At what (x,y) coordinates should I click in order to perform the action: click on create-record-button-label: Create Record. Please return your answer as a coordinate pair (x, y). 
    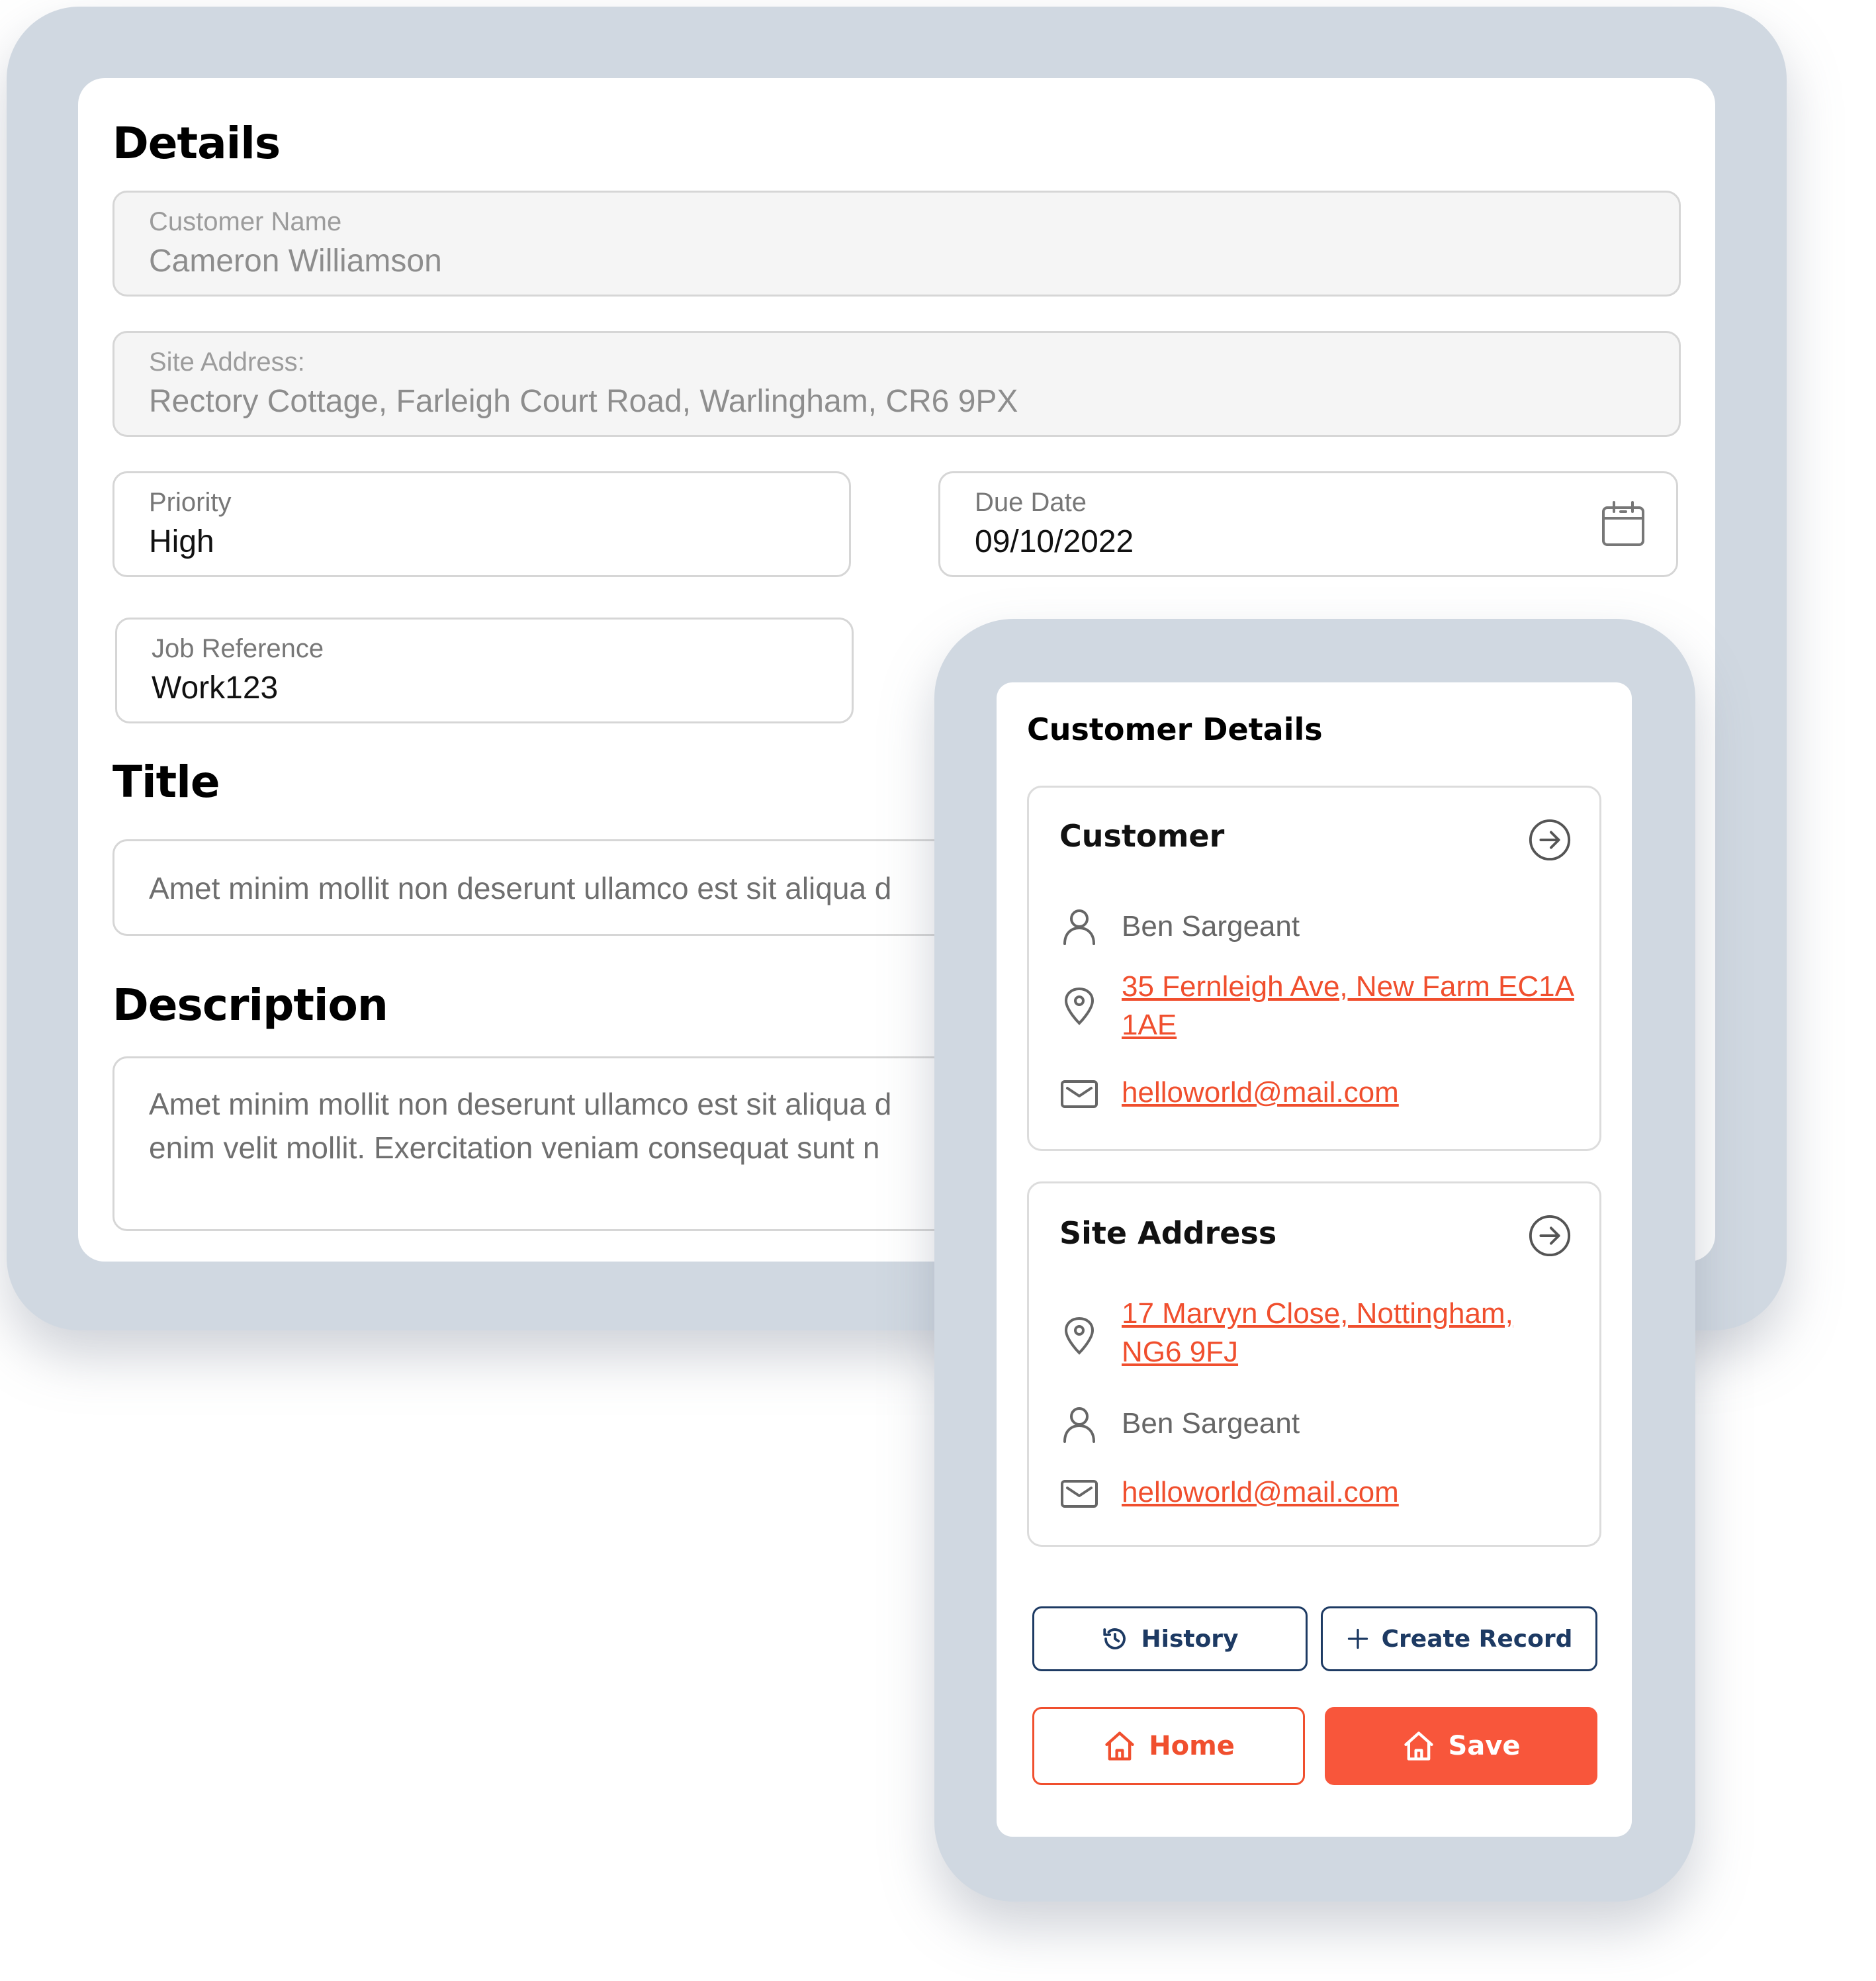
    Looking at the image, I should click on (1477, 1639).